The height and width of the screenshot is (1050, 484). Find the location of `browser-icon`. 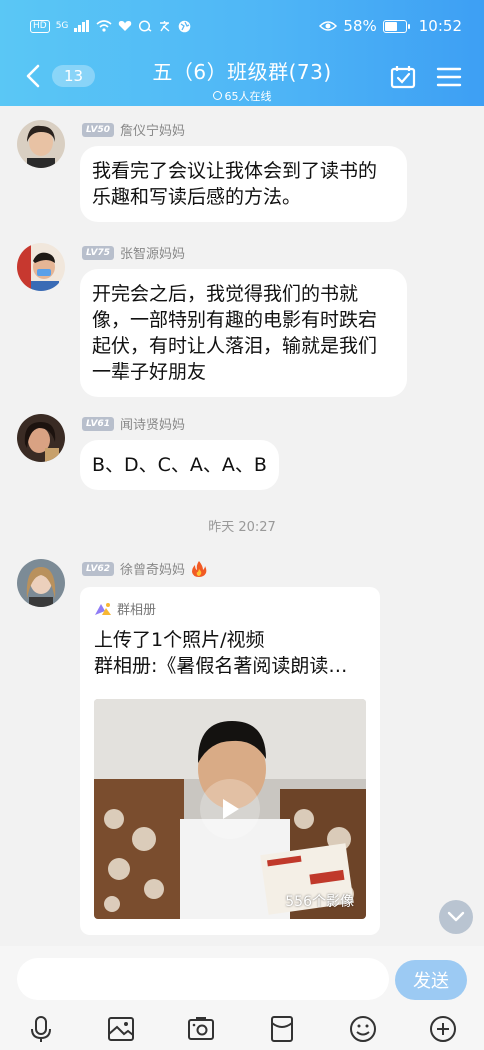

browser-icon is located at coordinates (185, 26).